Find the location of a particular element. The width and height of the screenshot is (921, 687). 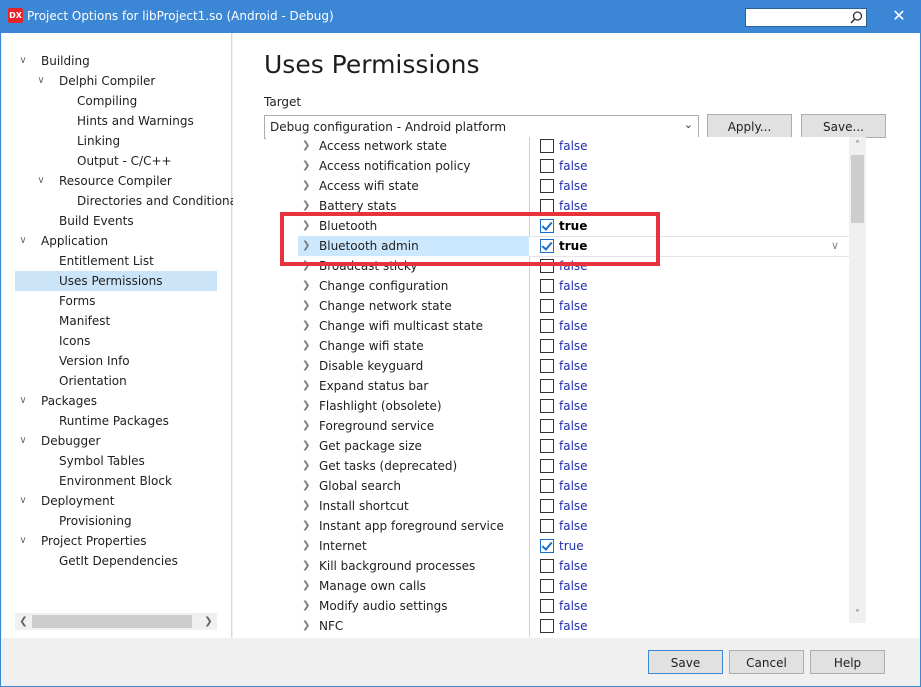

permission-row: ❯ Internet true is located at coordinates (557, 546).